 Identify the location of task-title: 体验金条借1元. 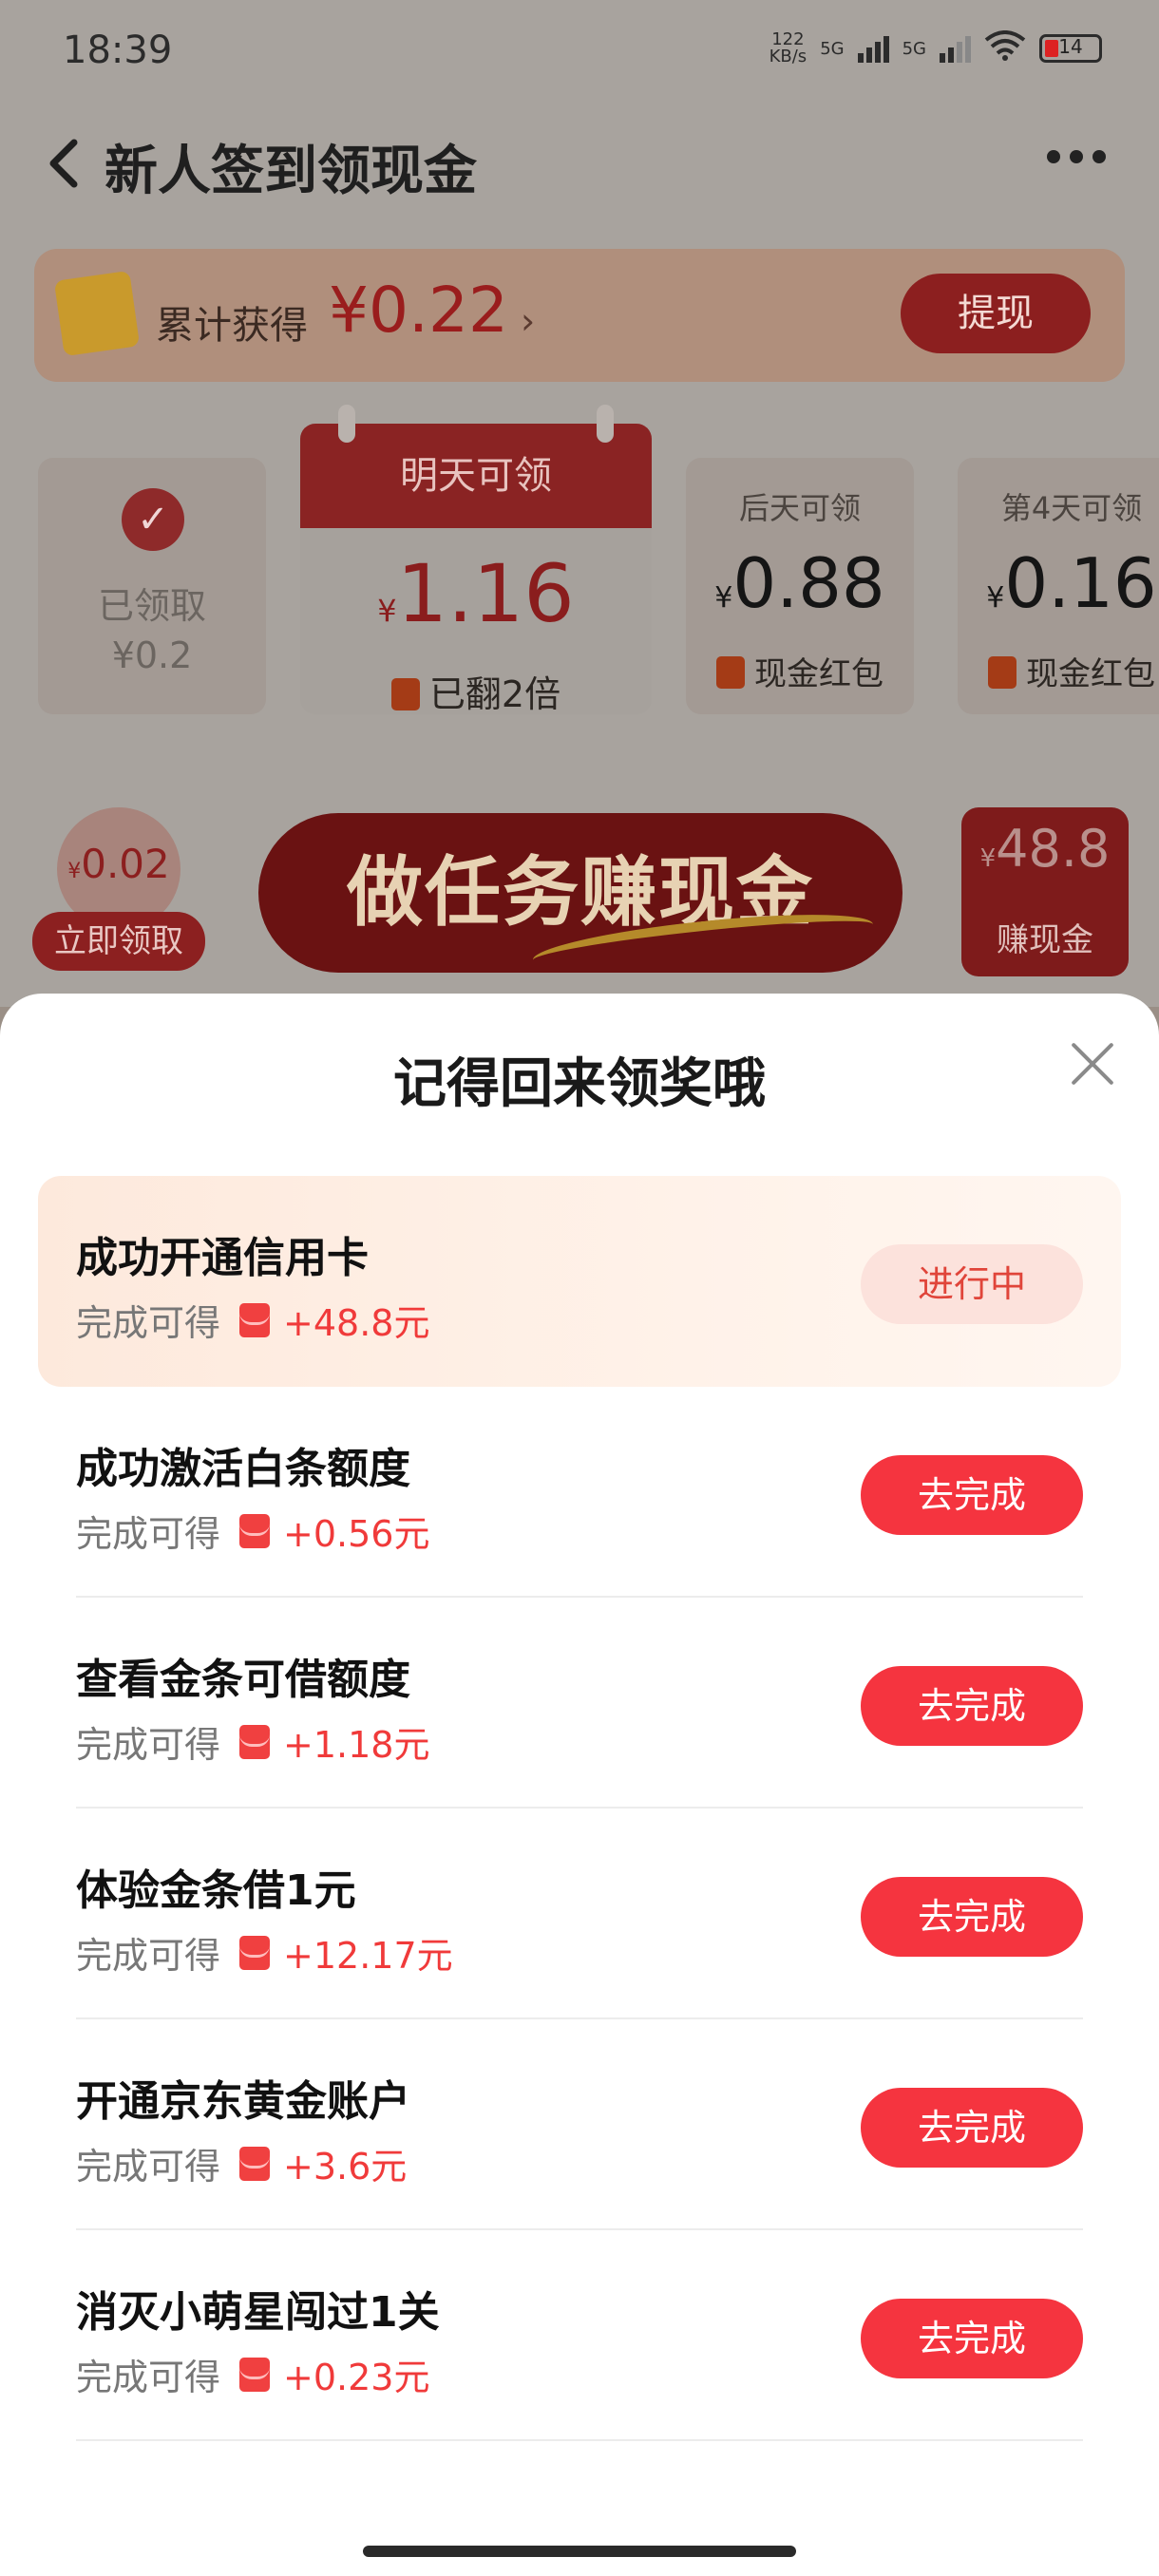
(216, 1890).